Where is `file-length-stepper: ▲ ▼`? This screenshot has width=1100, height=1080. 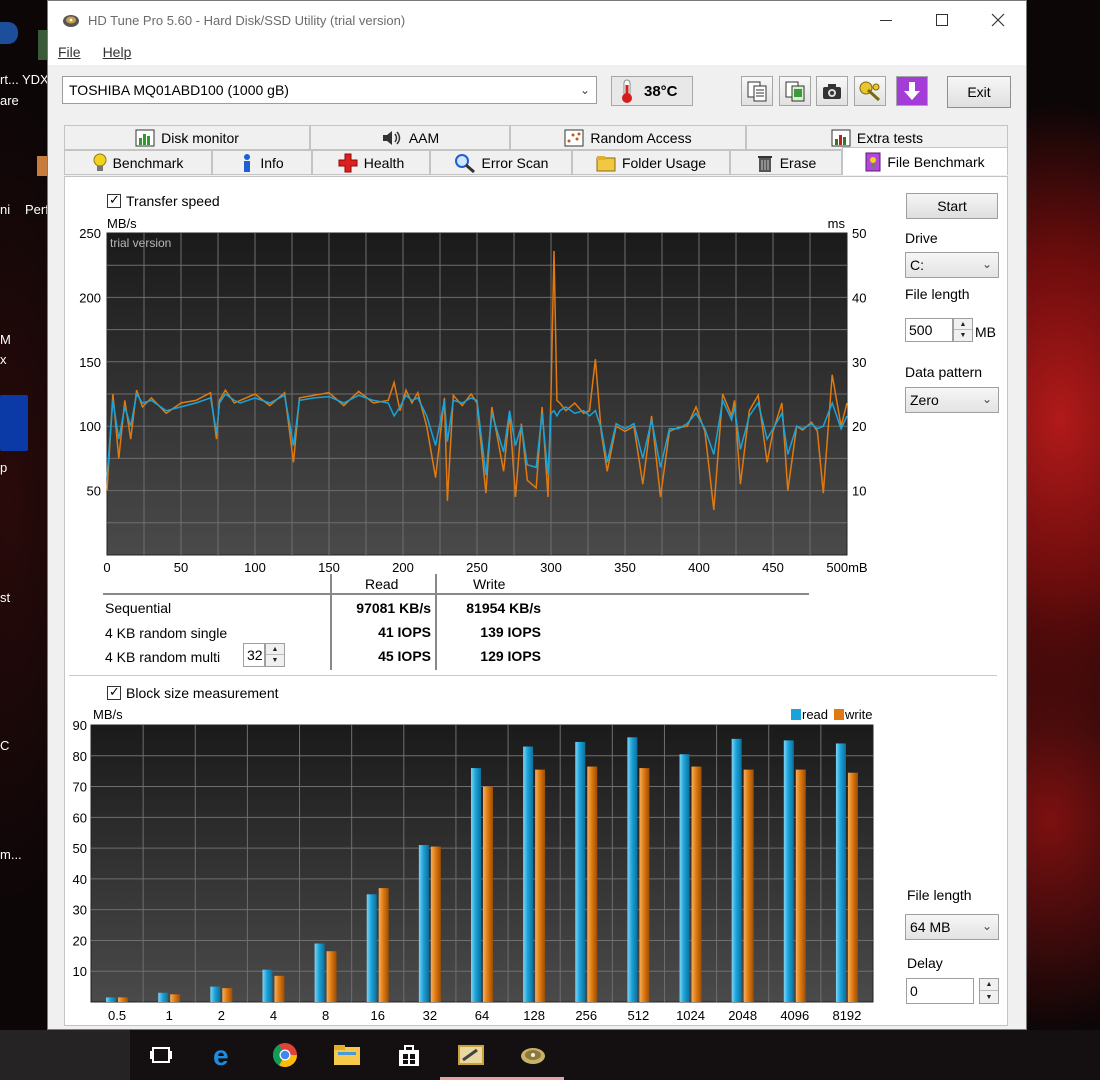 file-length-stepper: ▲ ▼ is located at coordinates (963, 330).